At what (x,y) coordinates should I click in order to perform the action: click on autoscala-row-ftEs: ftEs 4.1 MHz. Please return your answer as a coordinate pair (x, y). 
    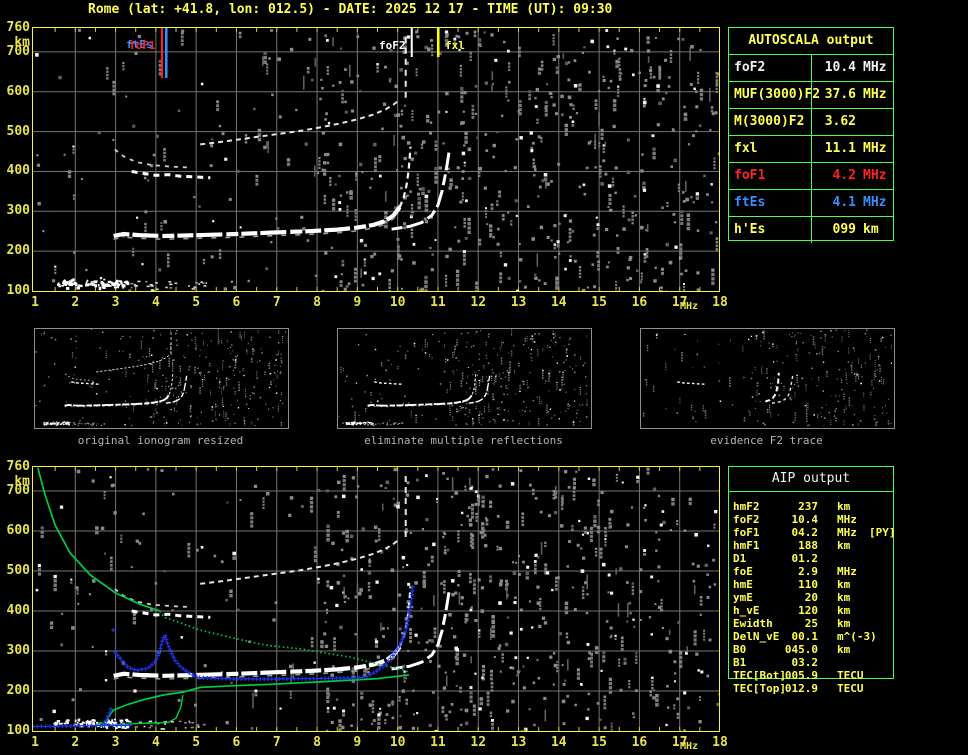
    Looking at the image, I should click on (811, 203).